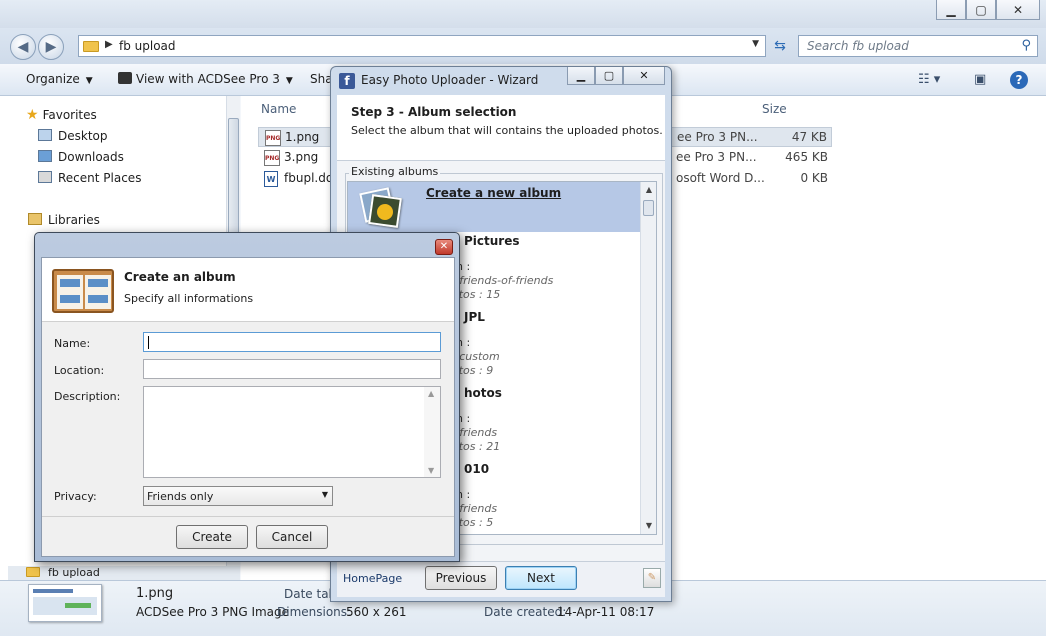  Describe the element at coordinates (648, 358) in the screenshot. I see `album-list-scrollbar: ▲ ▼` at that location.